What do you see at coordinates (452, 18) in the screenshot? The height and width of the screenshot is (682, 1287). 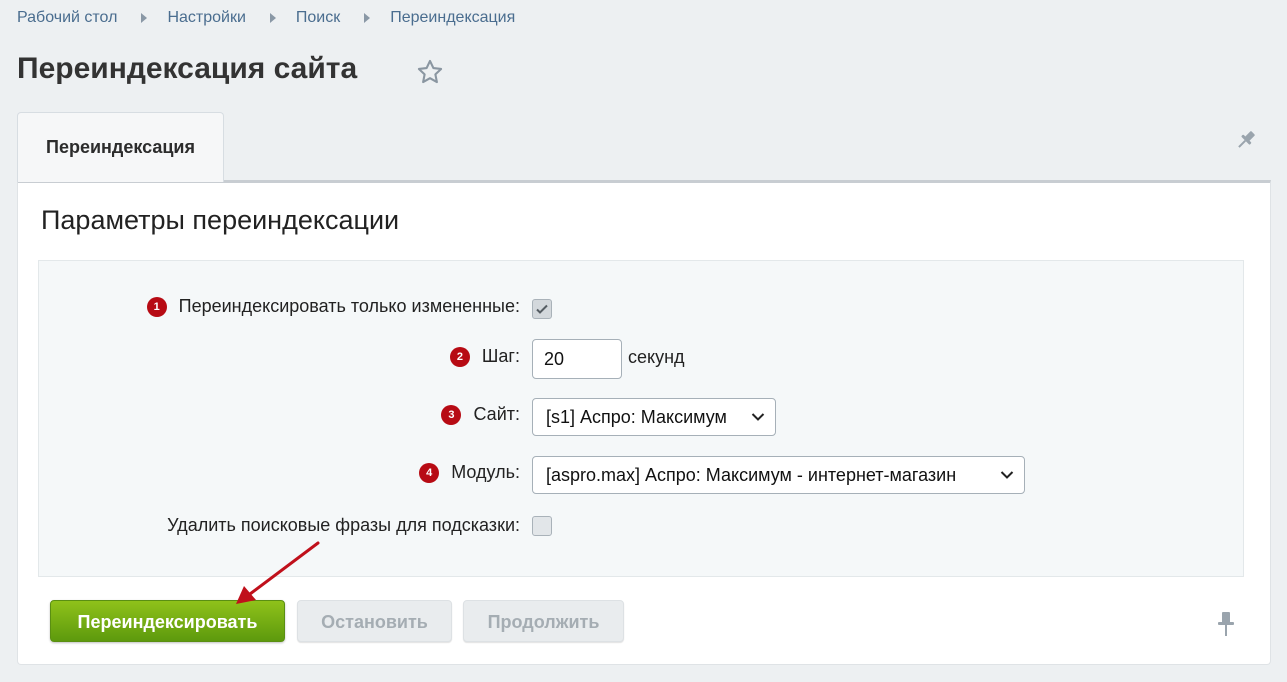 I see `breadcrumb-item-reindex: Переиндексация` at bounding box center [452, 18].